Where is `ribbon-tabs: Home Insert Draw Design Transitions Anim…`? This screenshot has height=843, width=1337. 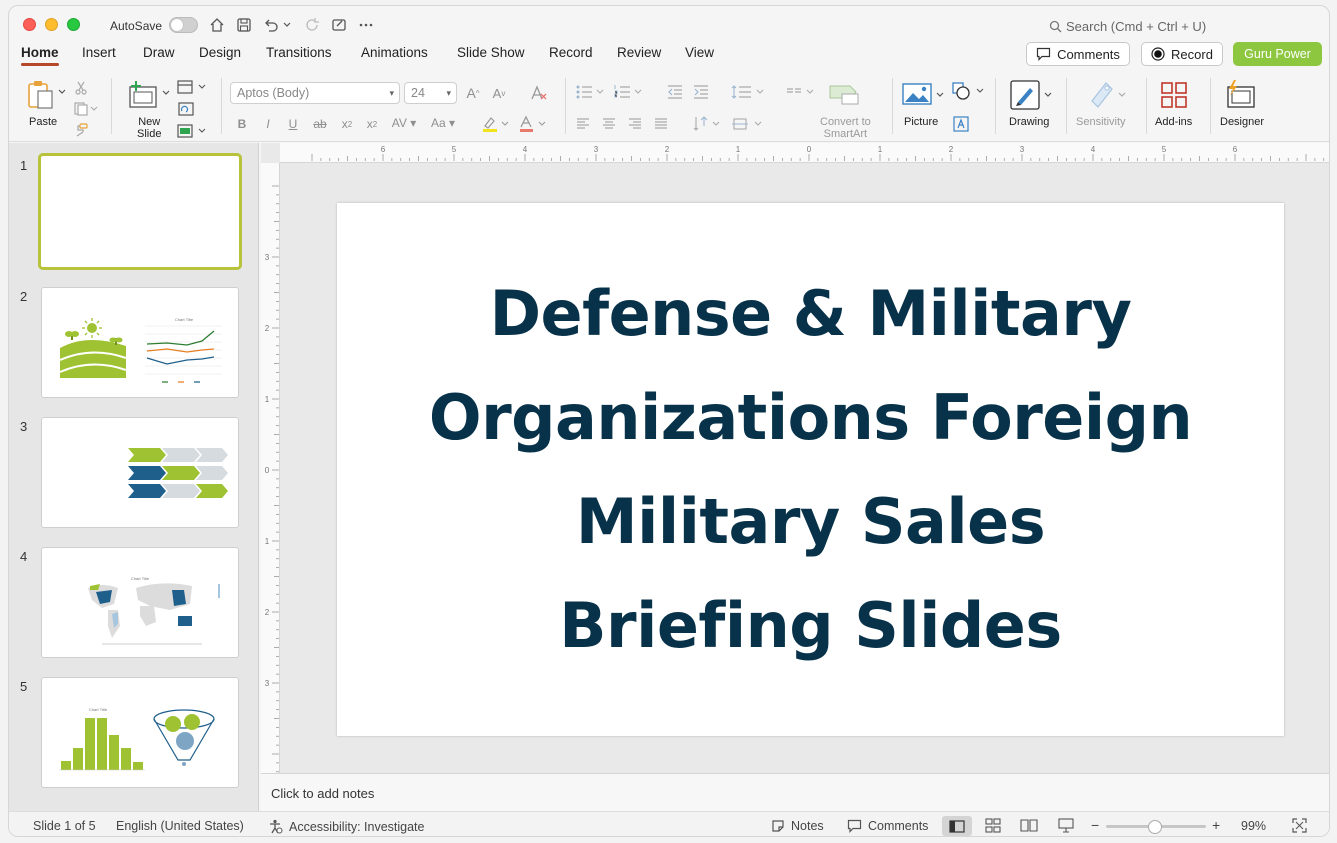
ribbon-tabs: Home Insert Draw Design Transitions Anim… is located at coordinates (669, 56).